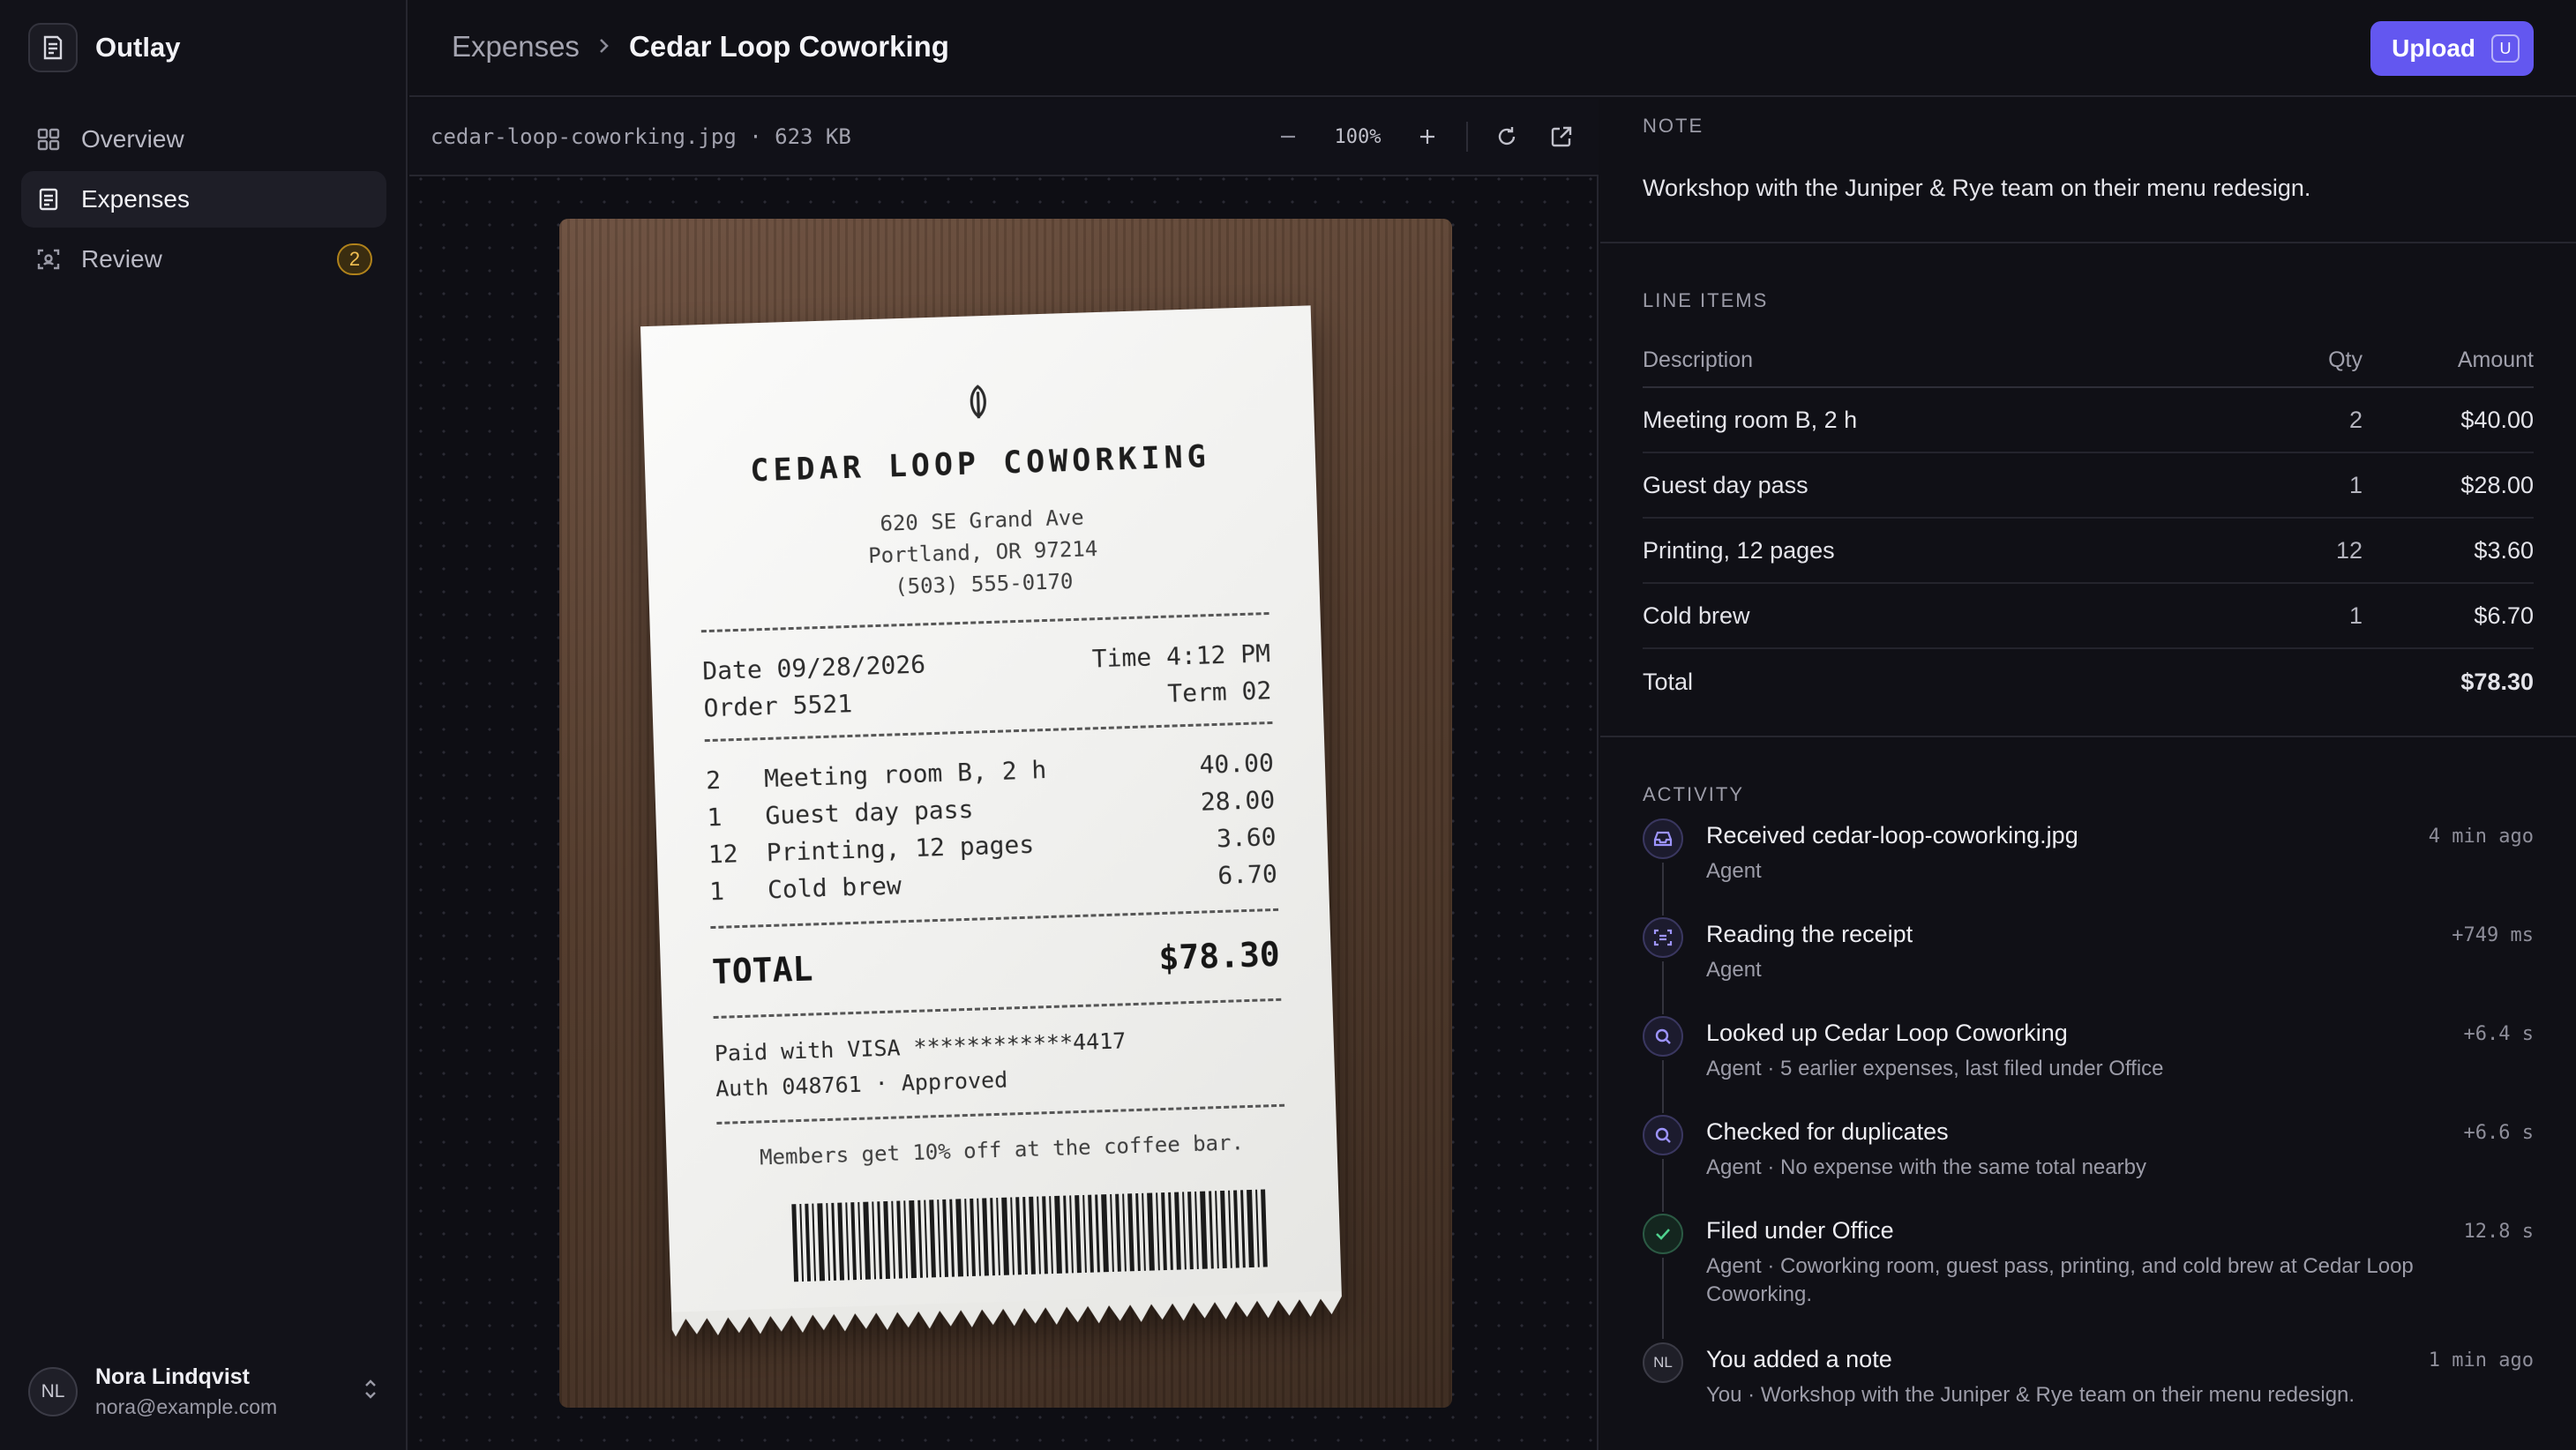 The width and height of the screenshot is (2576, 1450). I want to click on avatar: NL, so click(53, 1391).